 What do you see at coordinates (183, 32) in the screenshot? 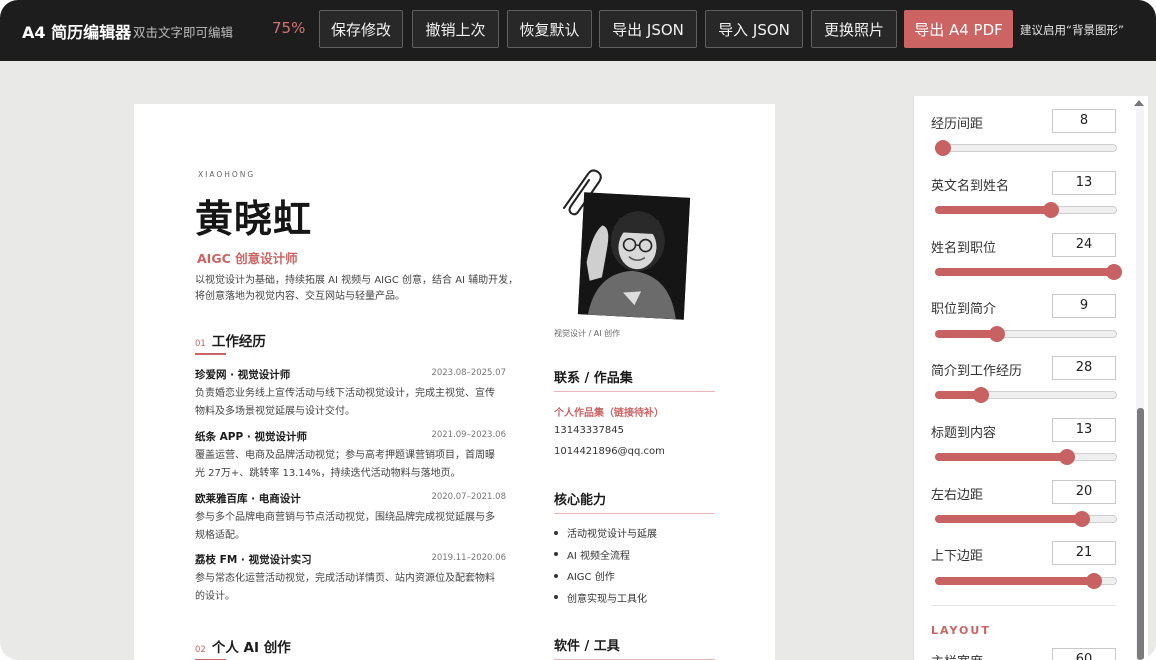
I see `edit-hint: 双击文字即可编辑` at bounding box center [183, 32].